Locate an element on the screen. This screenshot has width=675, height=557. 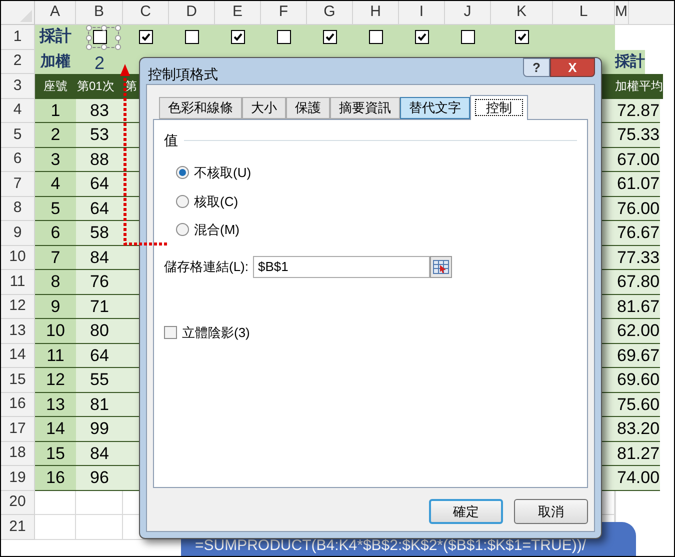
column-header: C is located at coordinates (146, 13).